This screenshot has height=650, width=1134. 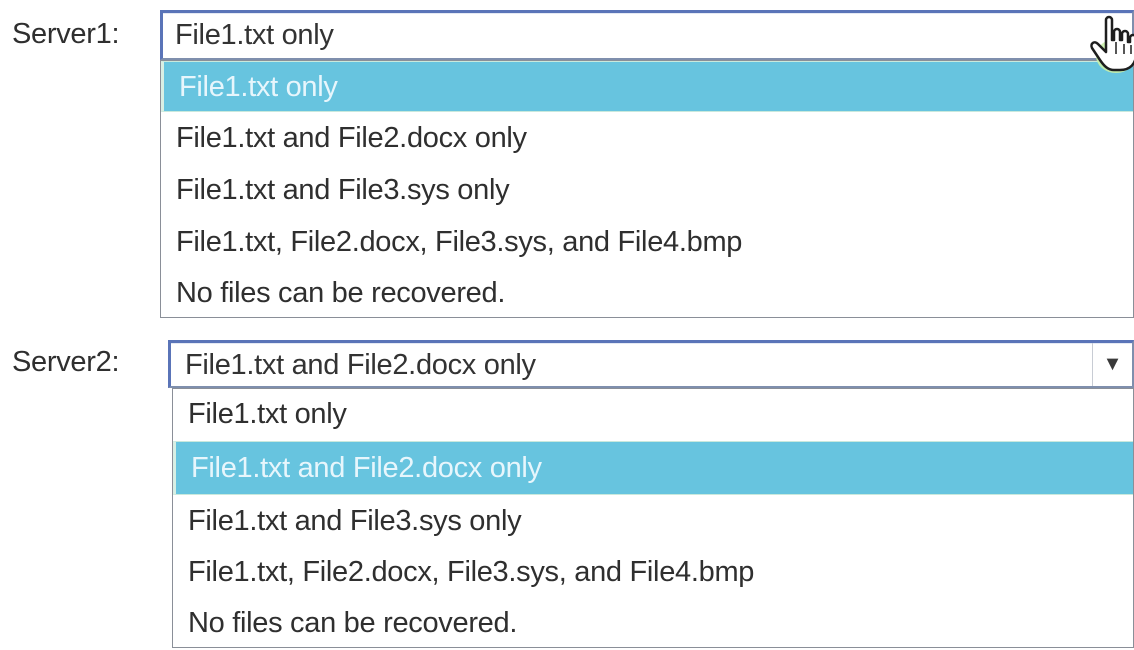 I want to click on hand-pointer-icon, so click(x=1112, y=44).